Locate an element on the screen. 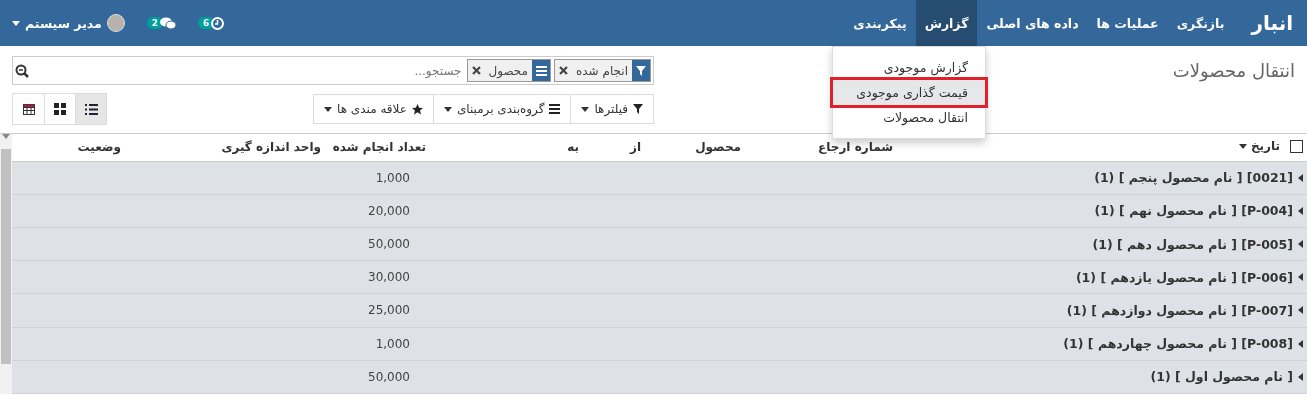  select-all-checkbox is located at coordinates (1296, 146).